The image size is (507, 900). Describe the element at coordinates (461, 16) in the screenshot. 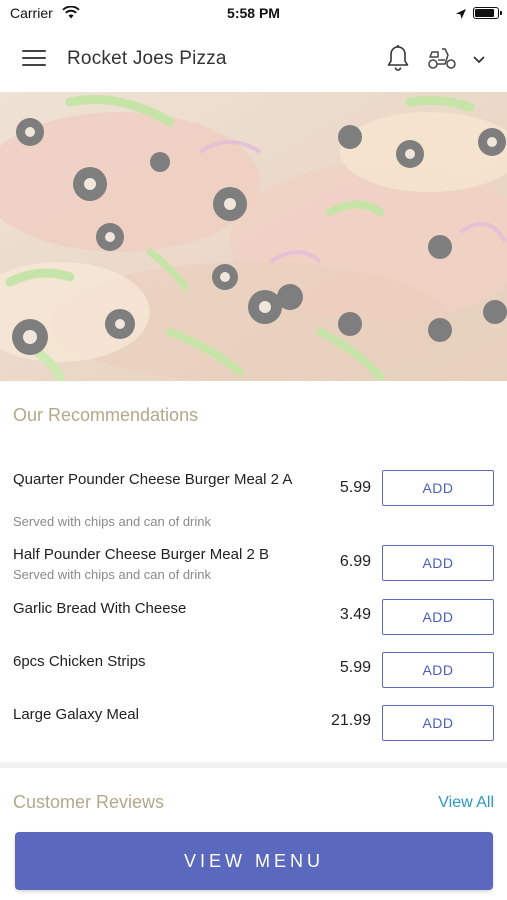

I see `location-arrow-icon` at that location.